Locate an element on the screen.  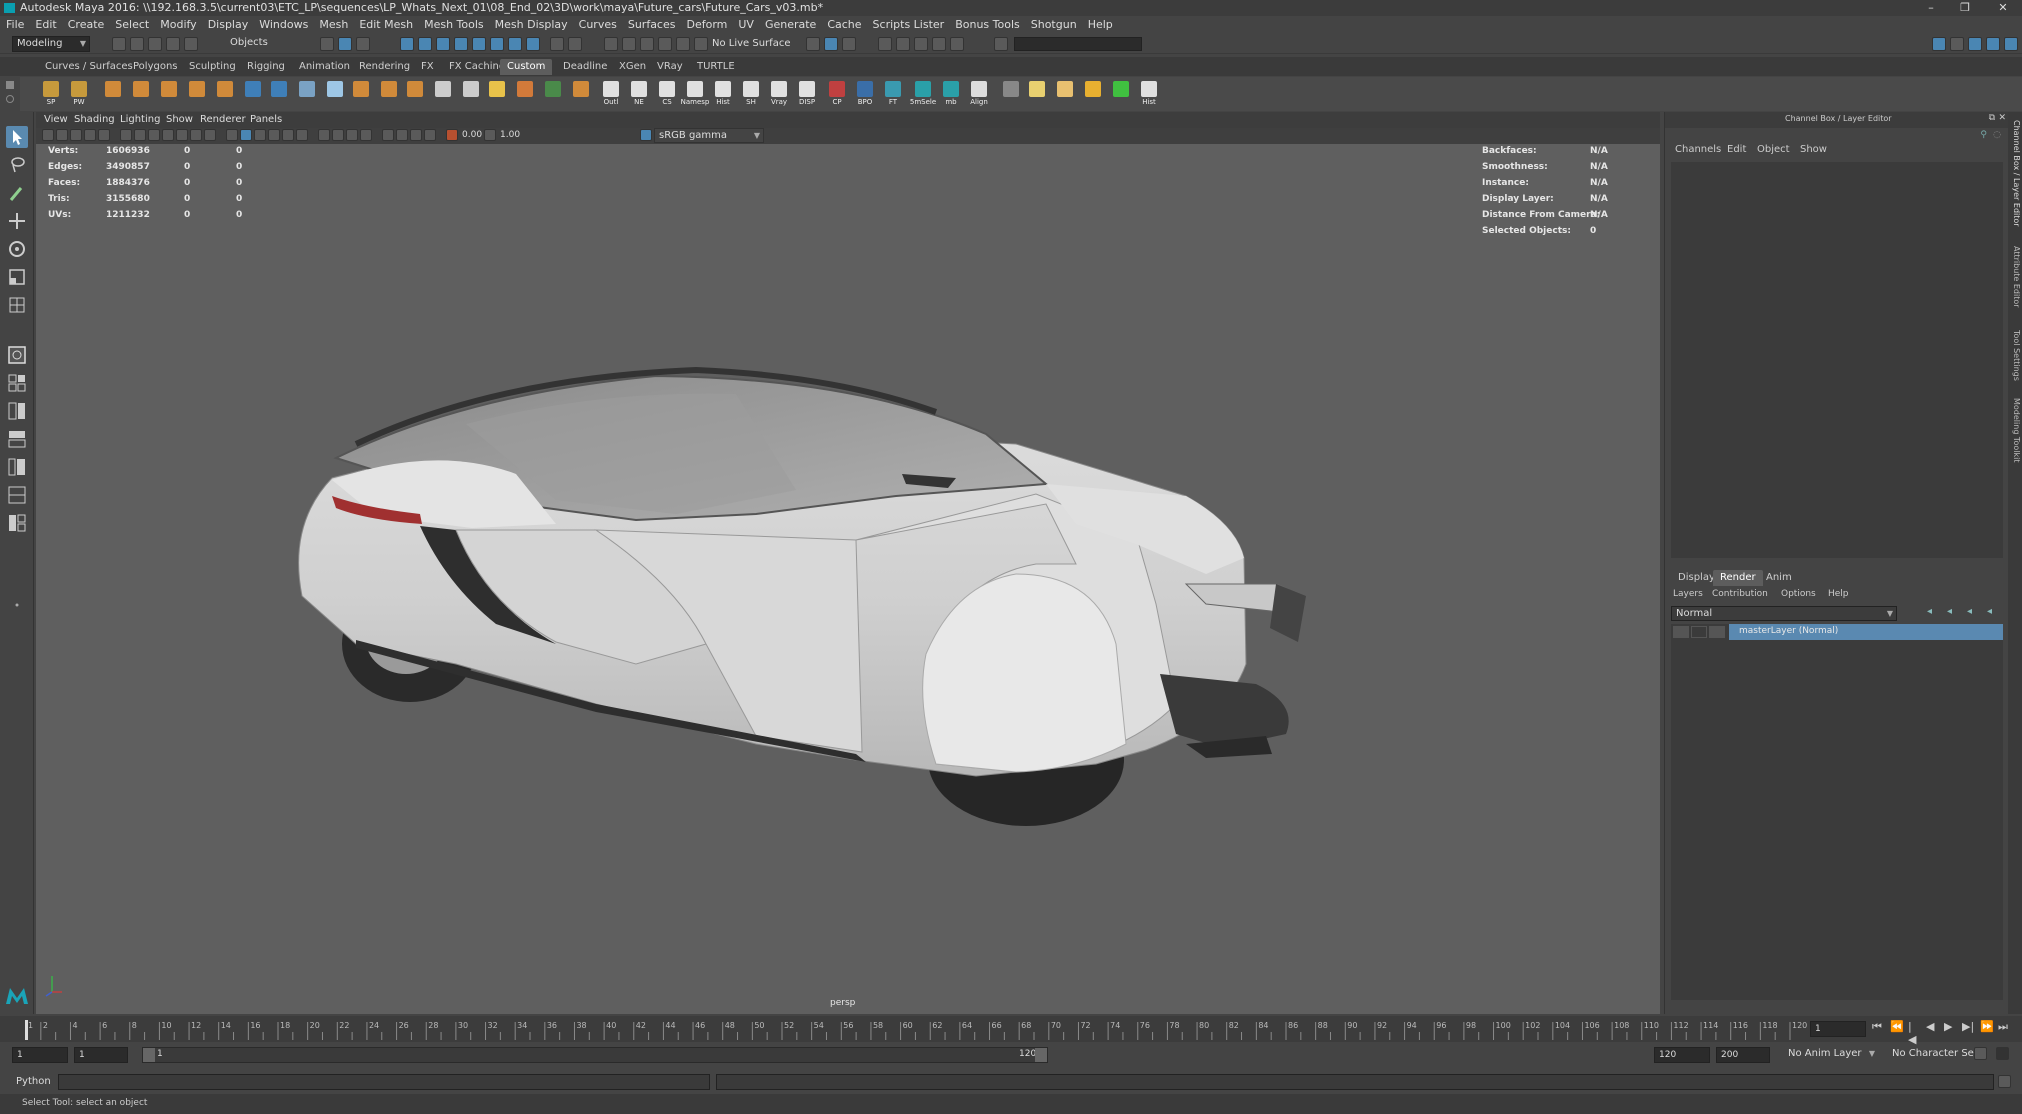
shelf-tab-animation: Animation is located at coordinates (324, 67).